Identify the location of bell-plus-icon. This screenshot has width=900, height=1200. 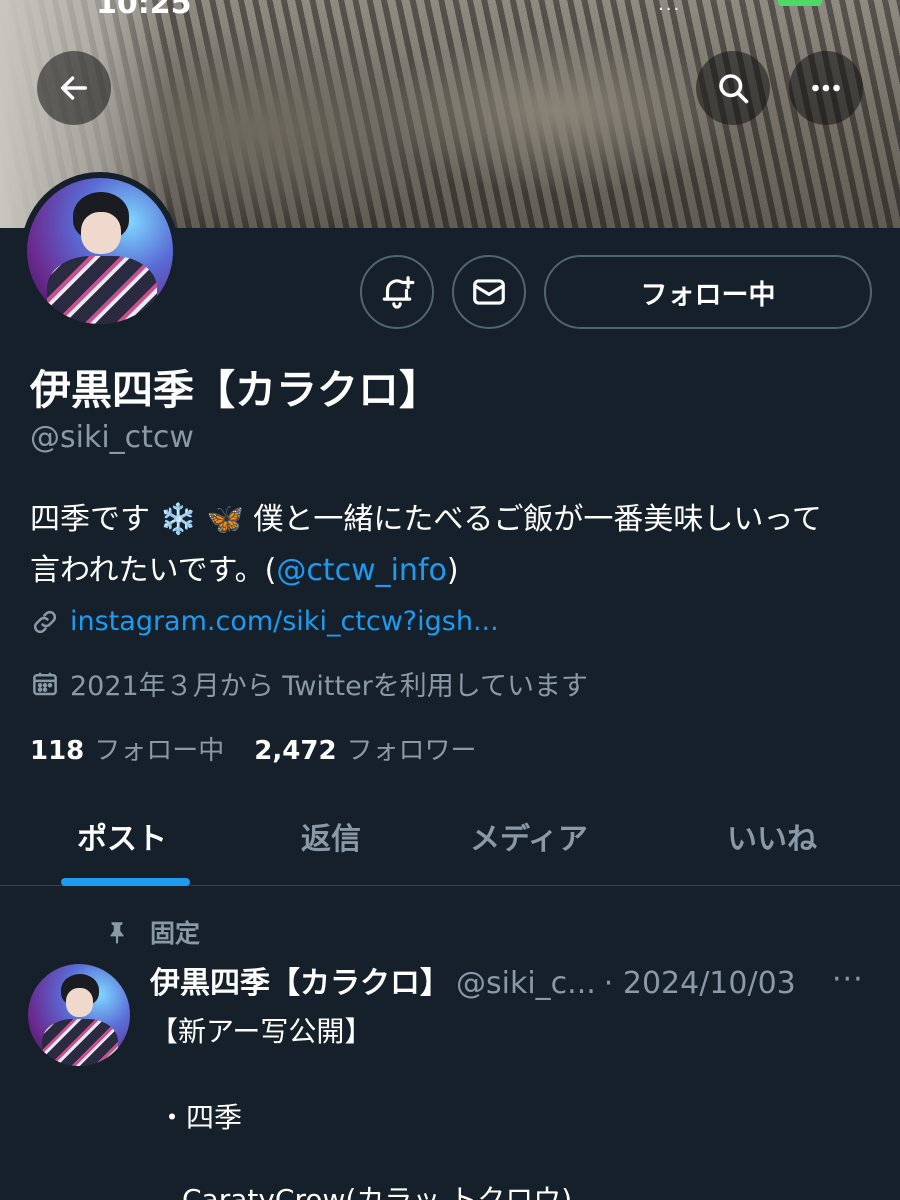
(398, 292).